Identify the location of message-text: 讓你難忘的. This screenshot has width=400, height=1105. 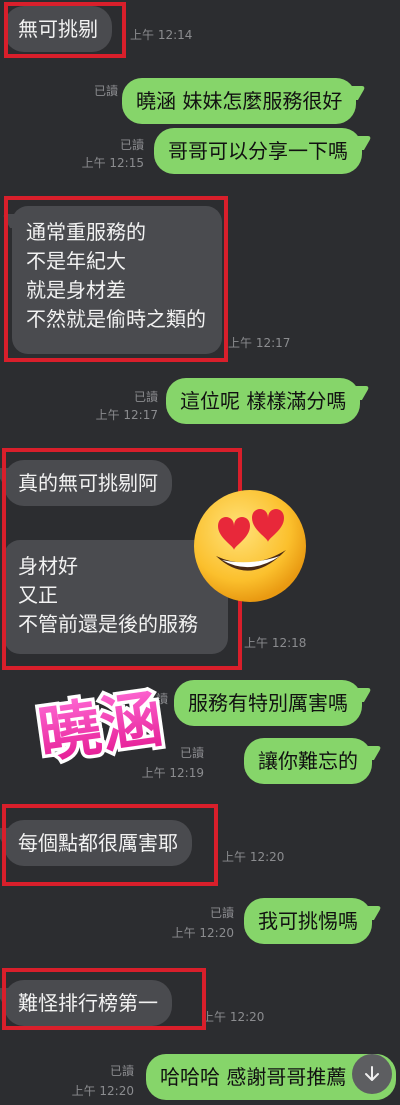
(308, 761).